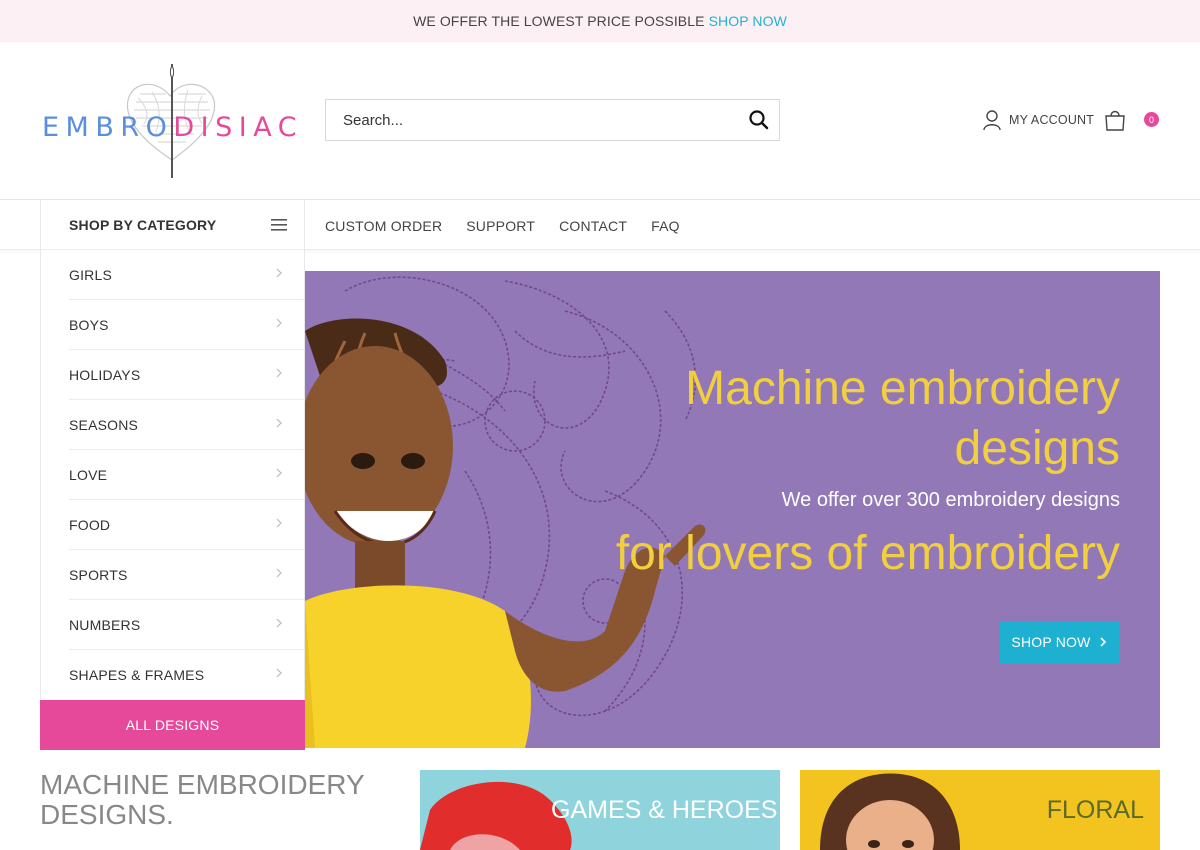 The image size is (1200, 850). Describe the element at coordinates (172, 275) in the screenshot. I see `category-item-girls: GIRLS` at that location.